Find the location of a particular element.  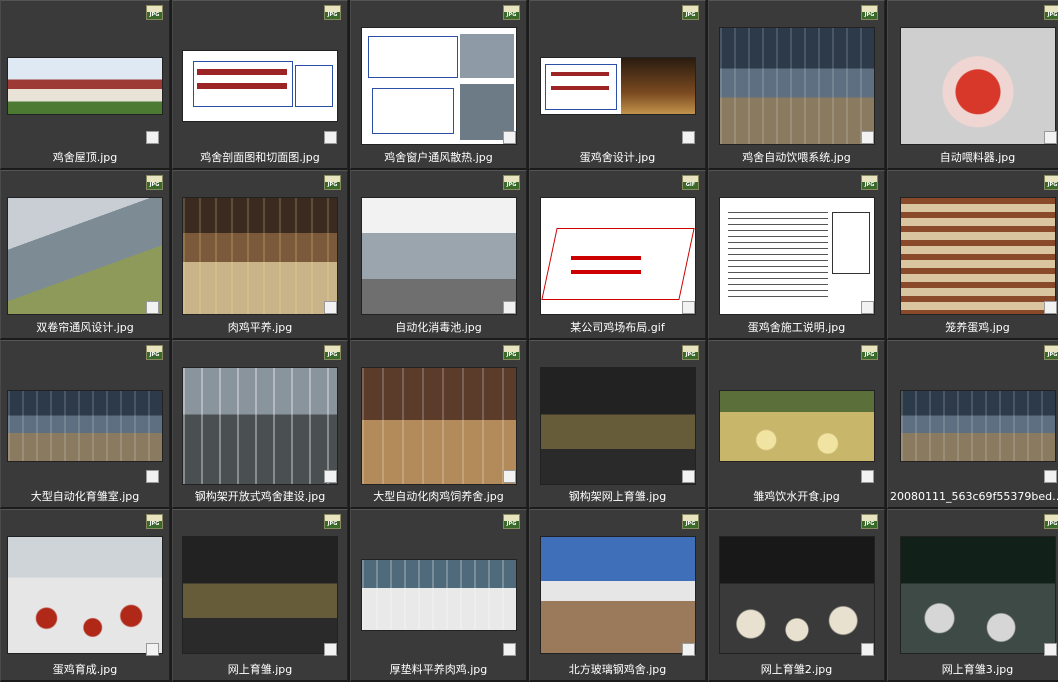

thumbnail-item: JPG 钢构架网上育雏.jpg is located at coordinates (617, 424).